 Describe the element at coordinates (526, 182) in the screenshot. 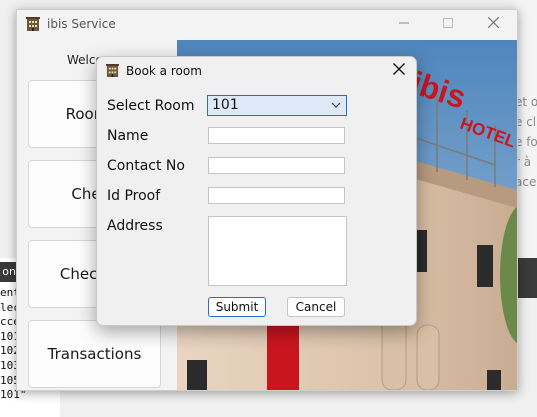

I see `doc-line: acer` at that location.